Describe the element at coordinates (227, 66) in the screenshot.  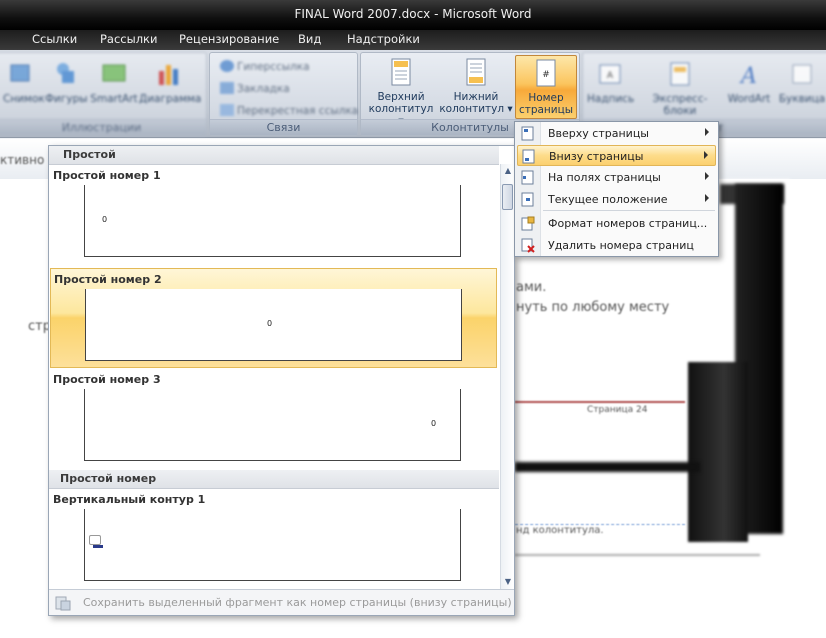
I see `globe-link-icon` at that location.